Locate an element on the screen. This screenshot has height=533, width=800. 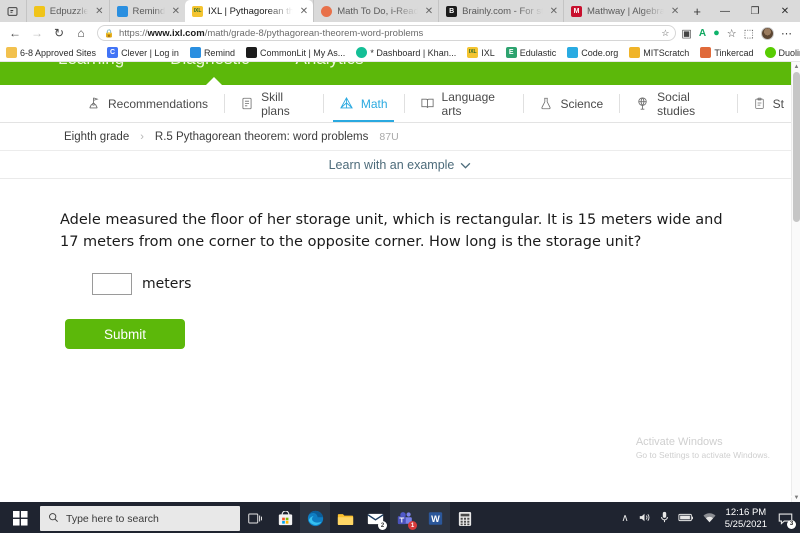
subnav-label: Skill plans is located at coordinates (275, 103).